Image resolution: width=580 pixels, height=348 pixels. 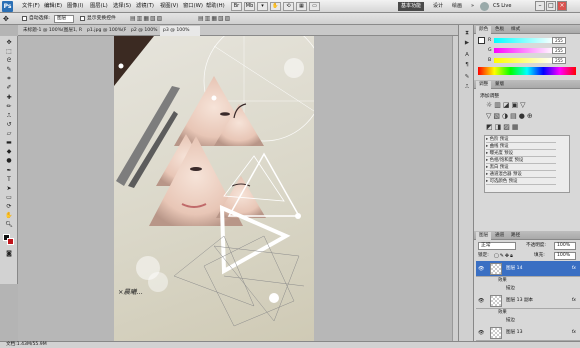 What do you see at coordinates (526, 116) in the screenshot?
I see `adjust-icons-row2: ▽▧◑▤●⊕` at bounding box center [526, 116].